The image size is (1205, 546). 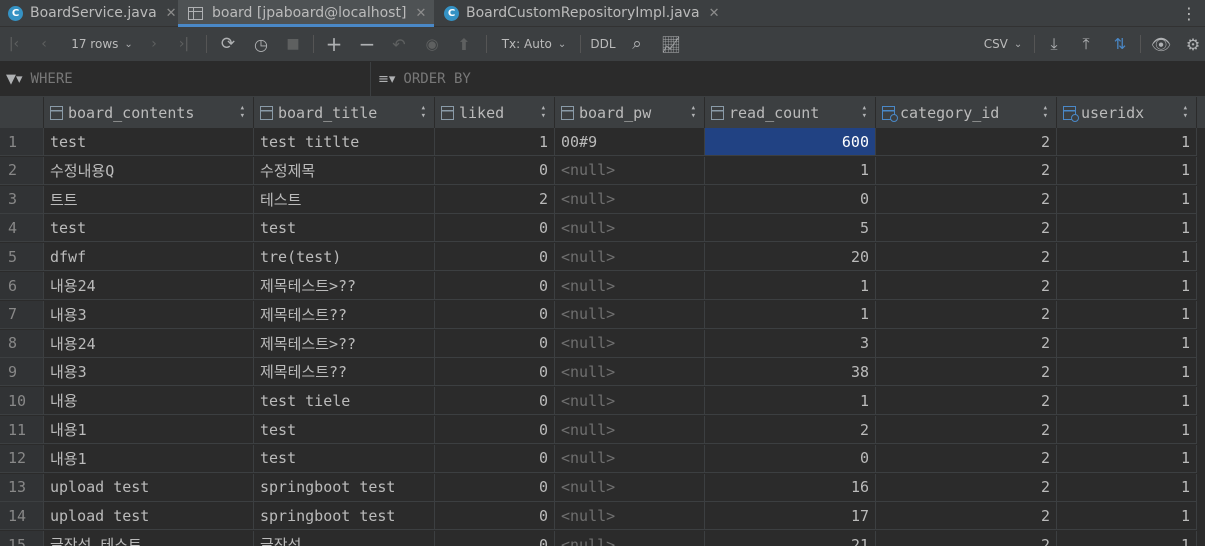 I want to click on cell-board-contents: 내용24, so click(x=149, y=286).